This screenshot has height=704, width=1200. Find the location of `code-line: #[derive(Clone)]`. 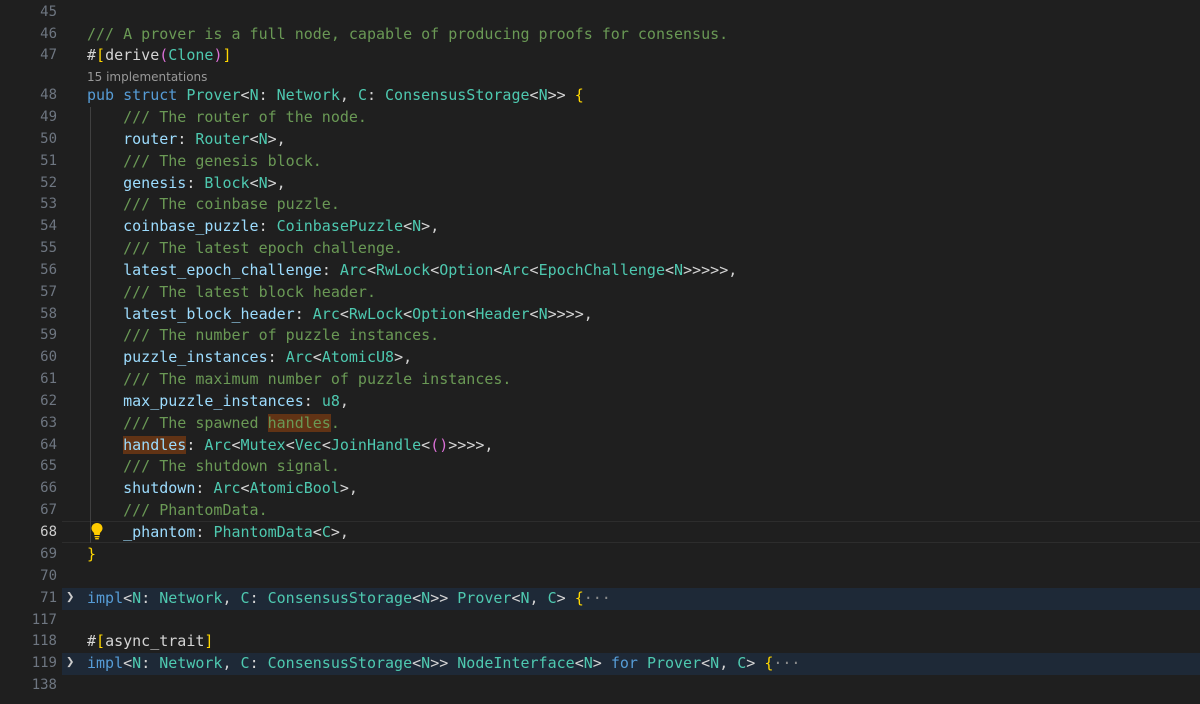

code-line: #[derive(Clone)] is located at coordinates (159, 55).